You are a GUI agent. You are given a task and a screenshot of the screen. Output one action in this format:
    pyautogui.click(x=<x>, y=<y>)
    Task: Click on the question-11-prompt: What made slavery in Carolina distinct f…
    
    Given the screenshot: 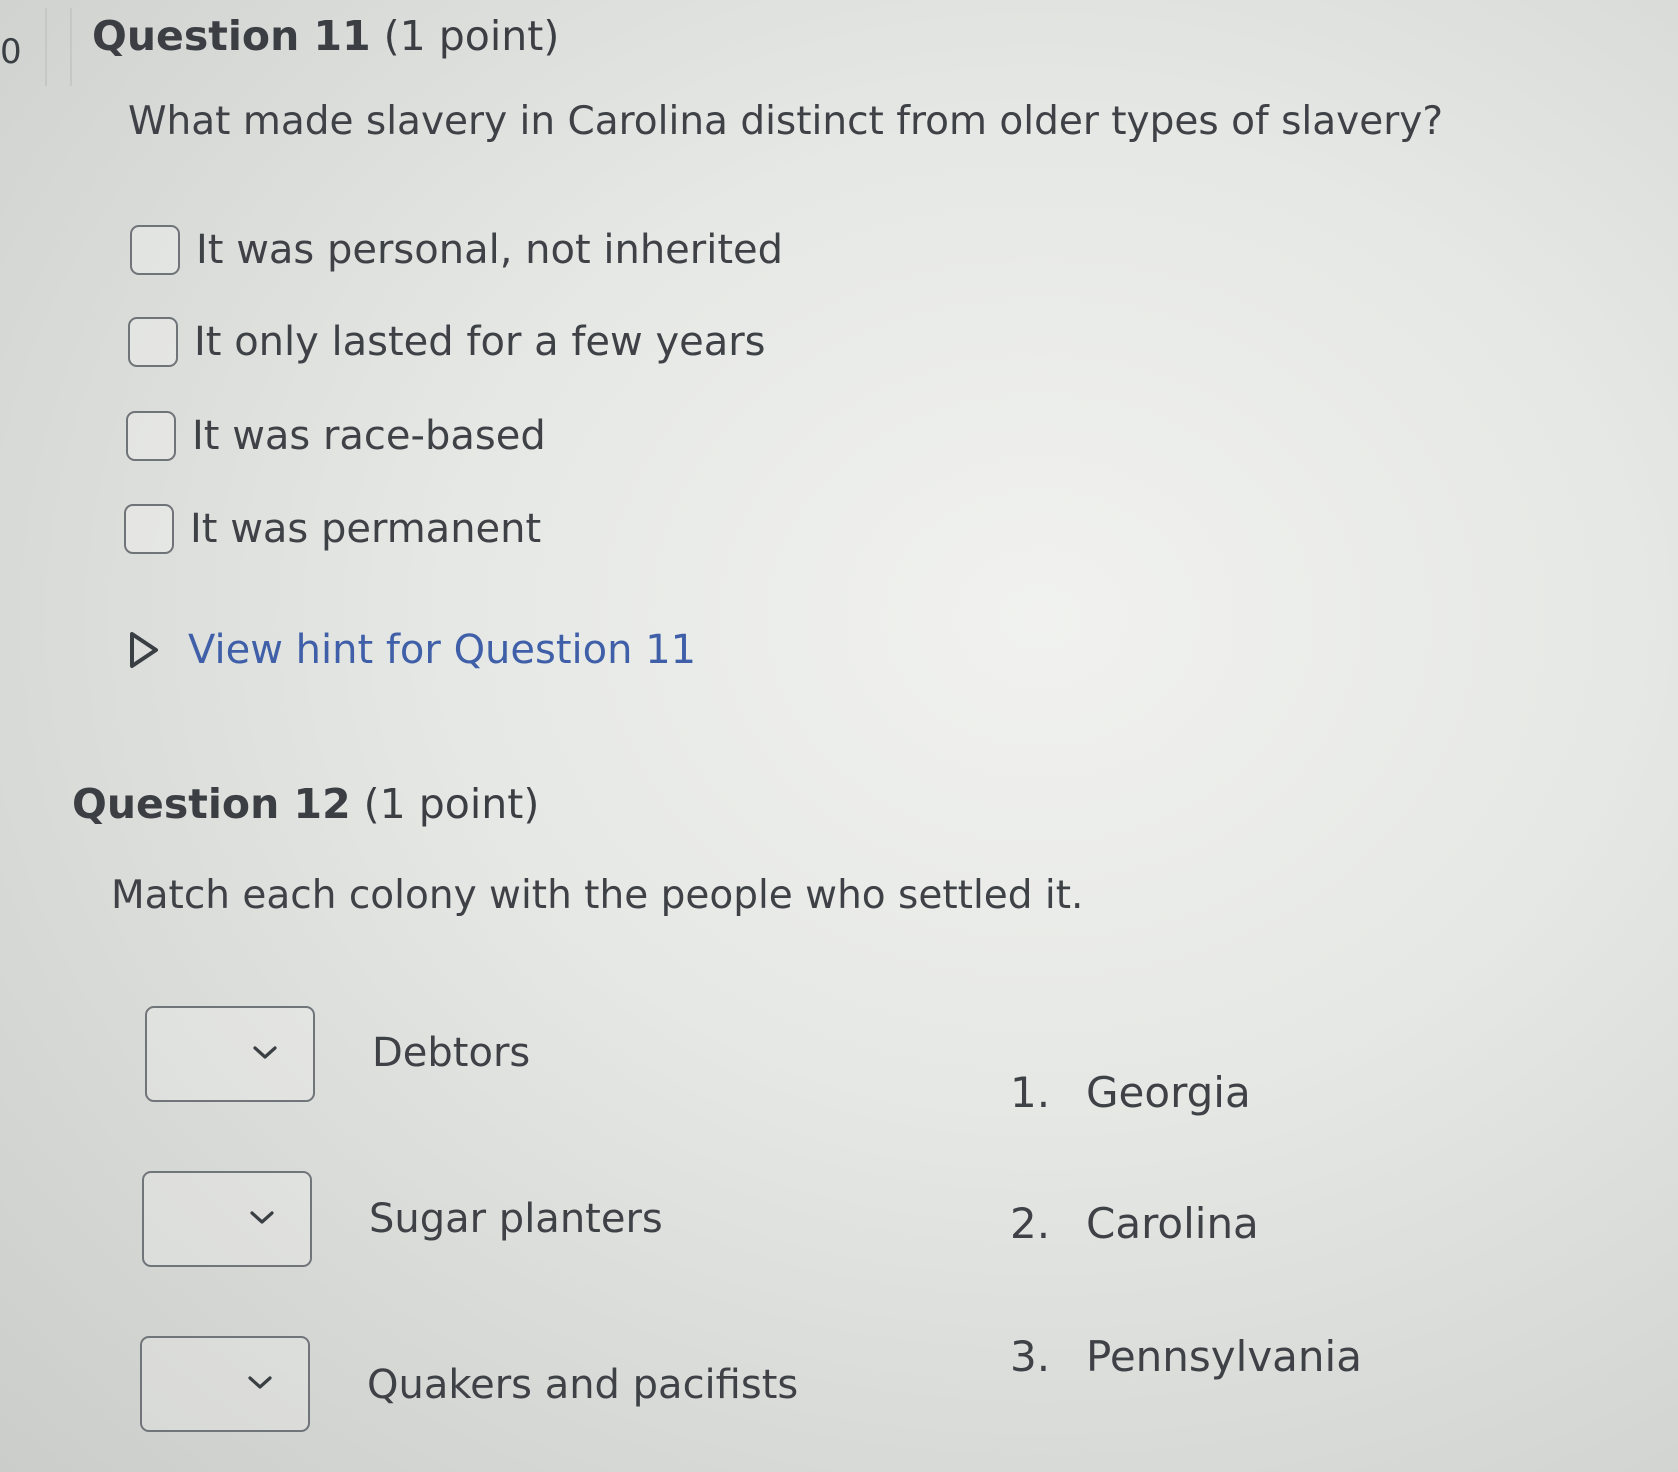 What is the action you would take?
    pyautogui.click(x=786, y=121)
    